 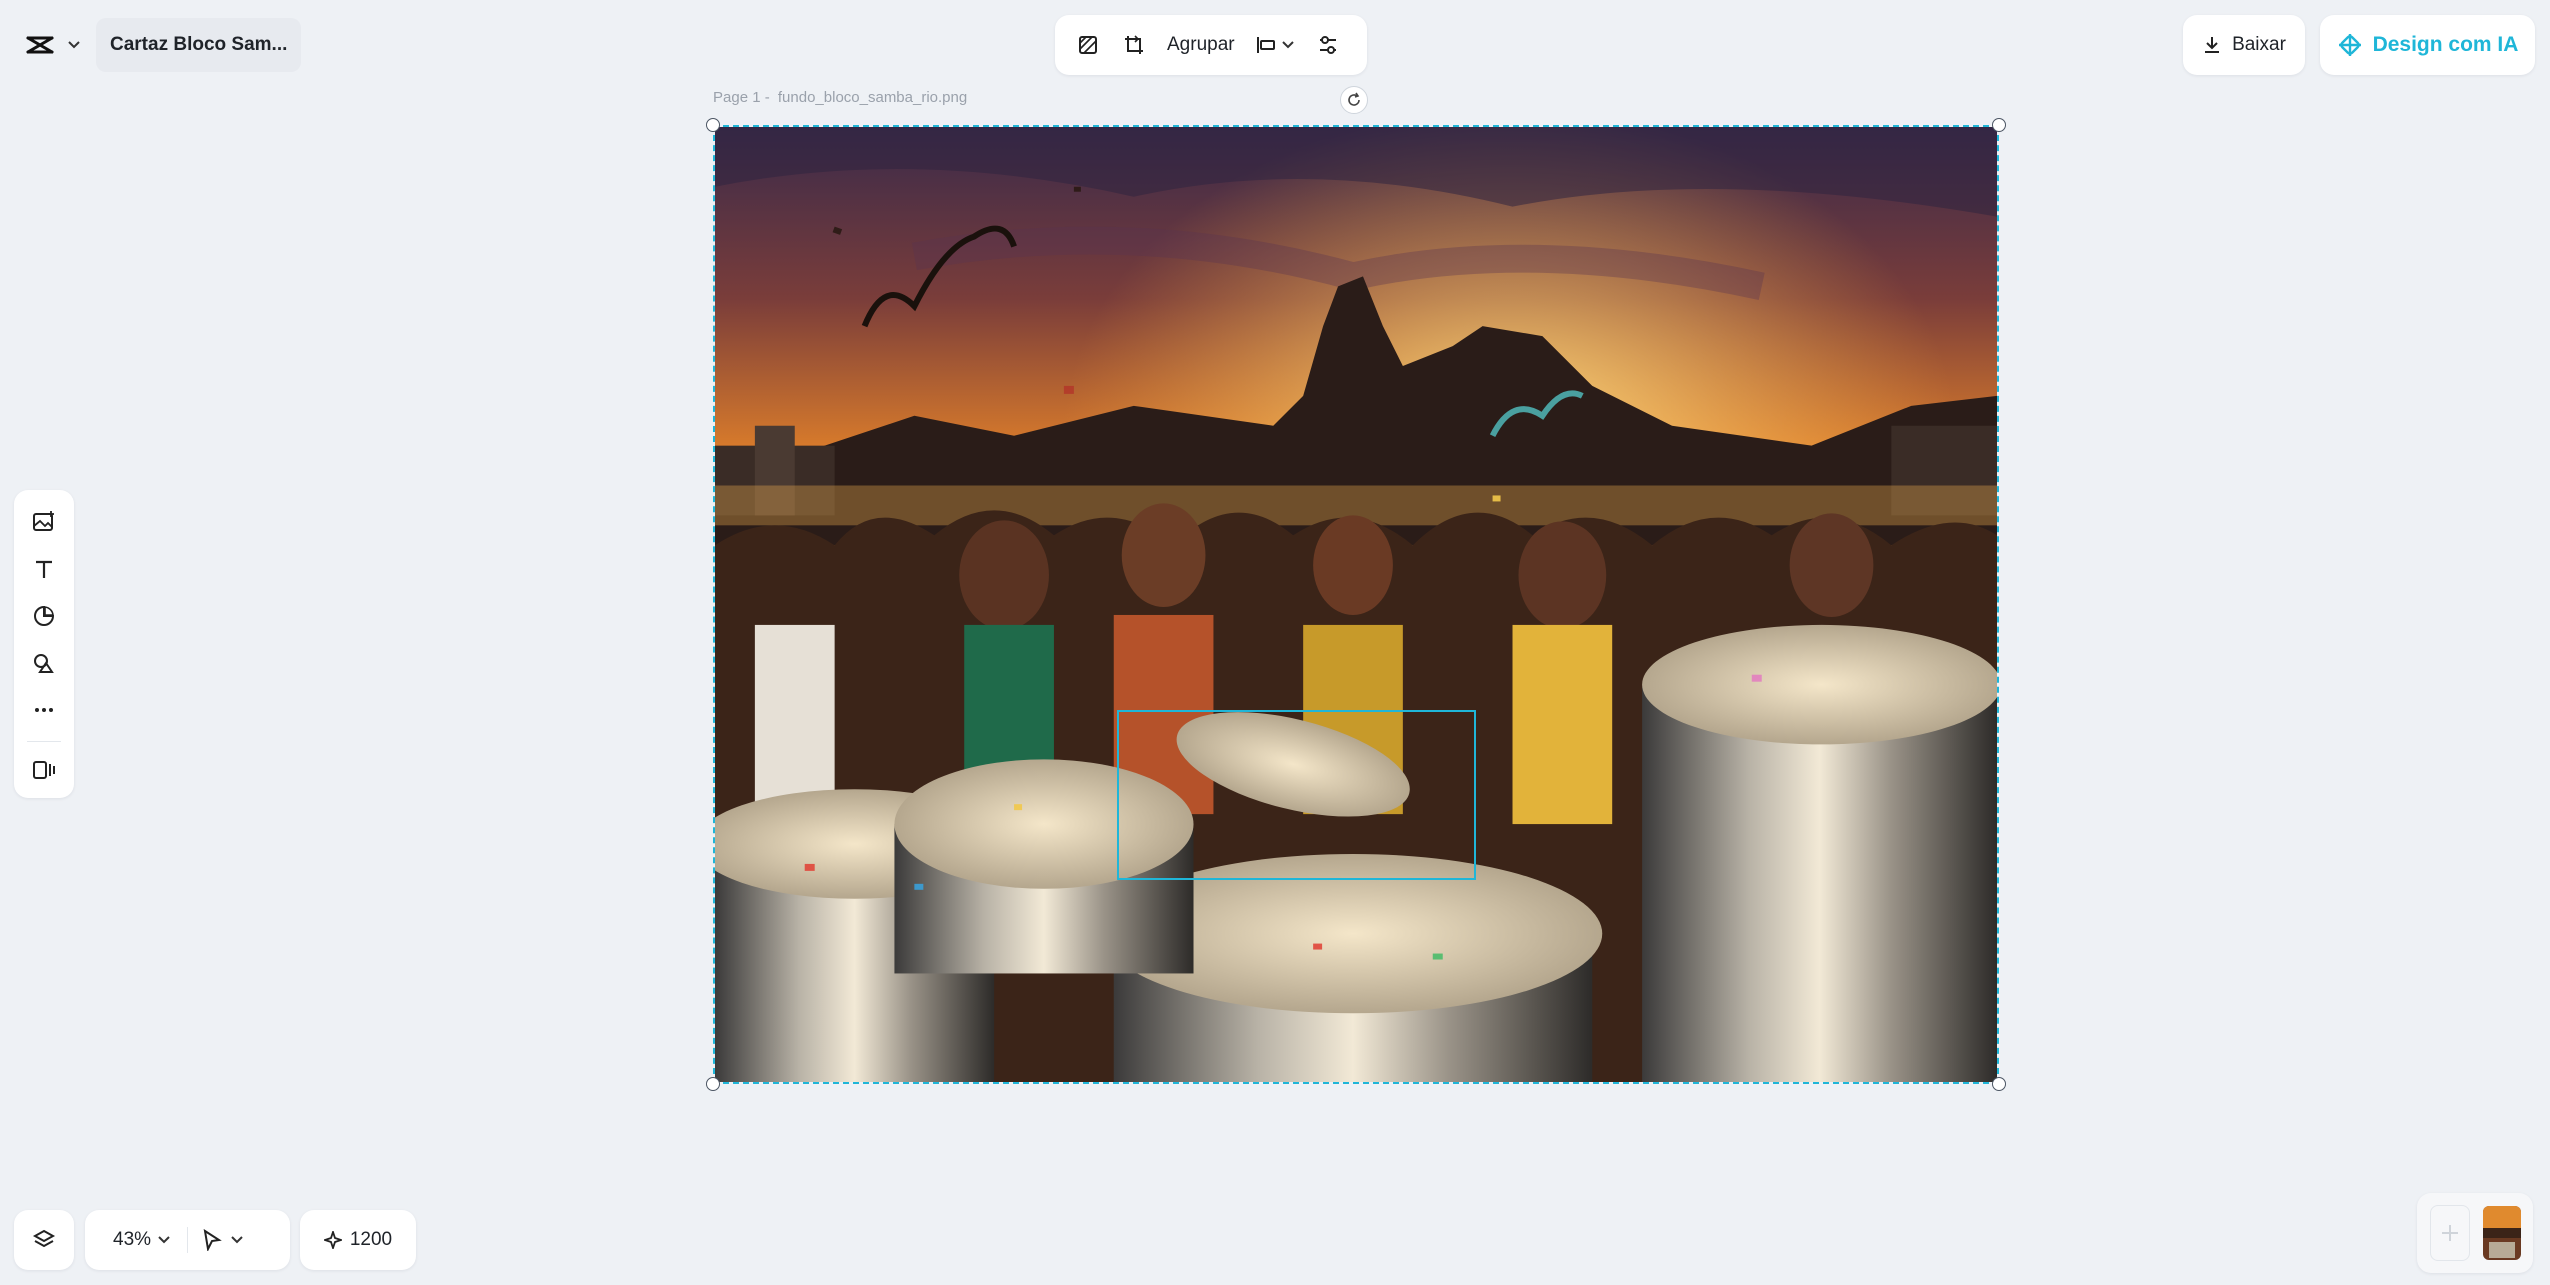 I want to click on upload-image-icon, so click(x=44, y=522).